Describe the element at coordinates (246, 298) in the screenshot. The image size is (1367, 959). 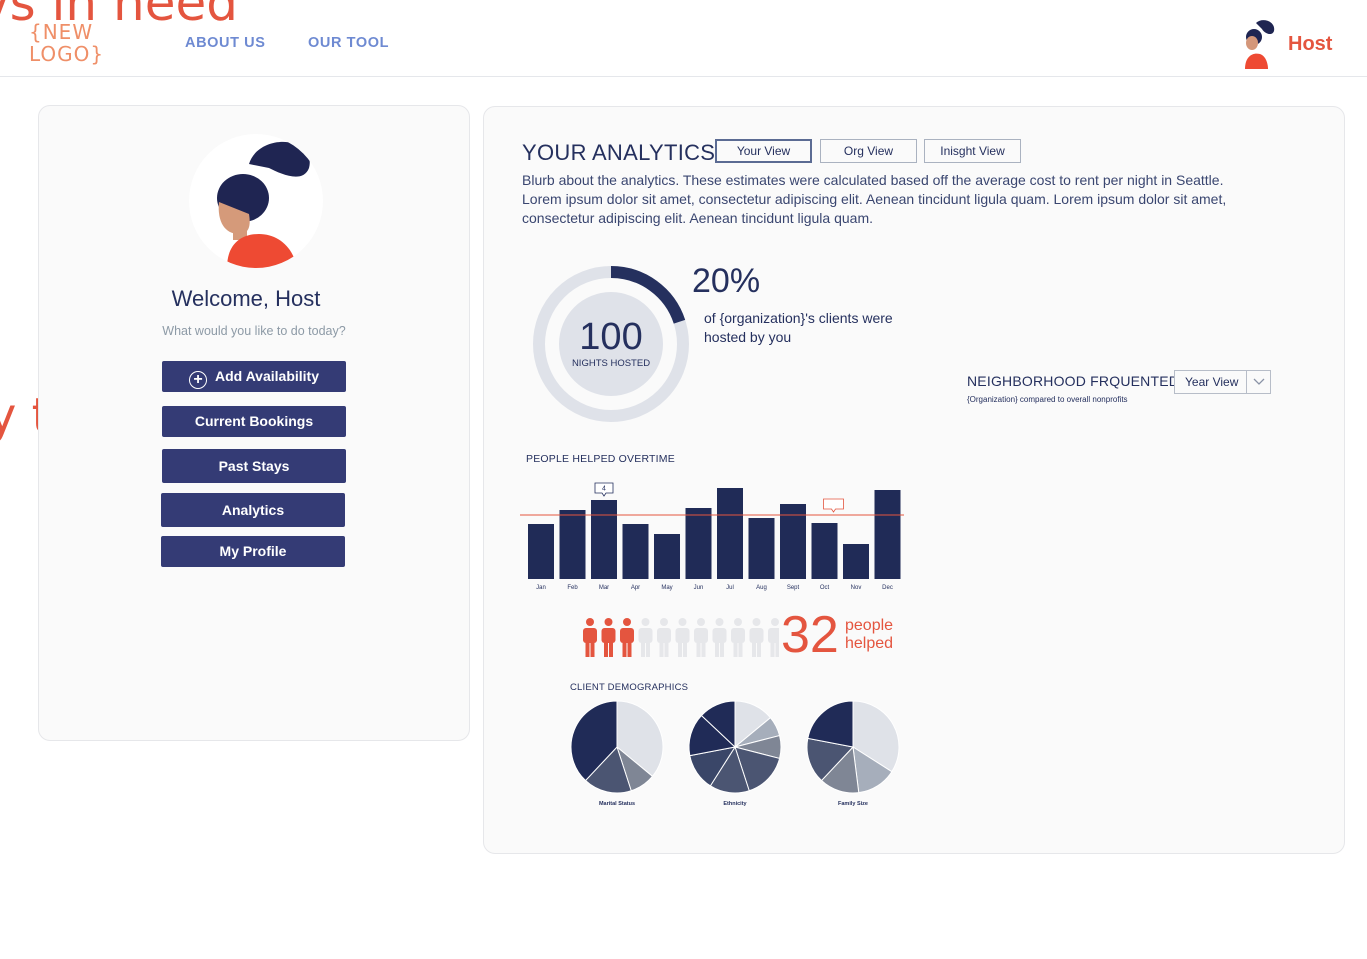
I see `welcome-heading: Welcome, Host` at that location.